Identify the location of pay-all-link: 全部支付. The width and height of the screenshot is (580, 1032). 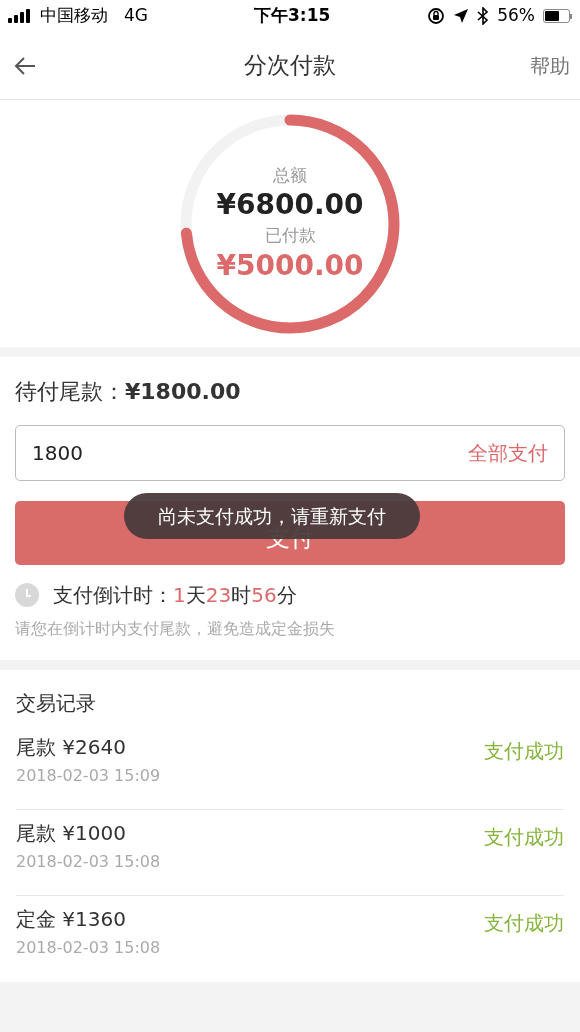
(508, 453).